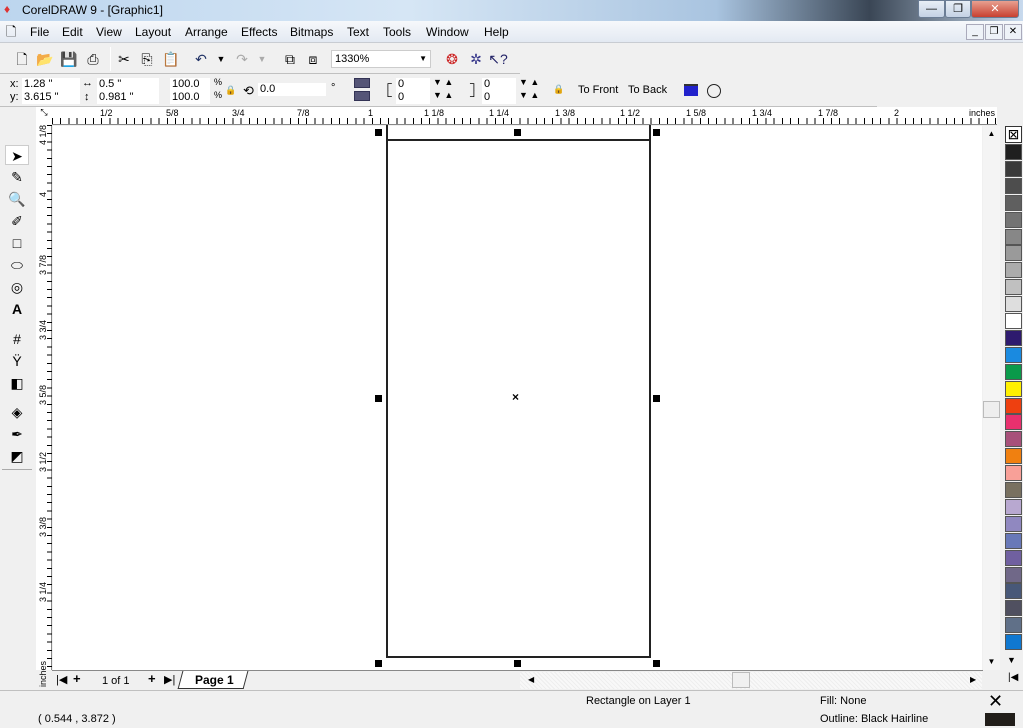  Describe the element at coordinates (751, 680) in the screenshot. I see `horizontal-scrollbar: ◀ ▶` at that location.